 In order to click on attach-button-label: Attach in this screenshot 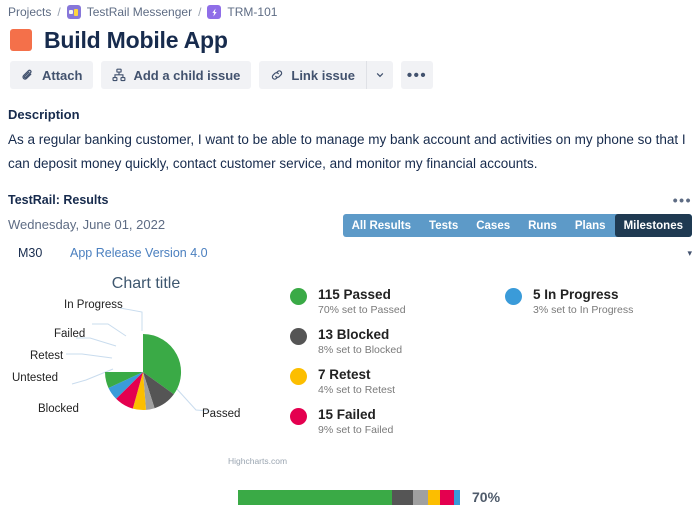, I will do `click(62, 75)`.